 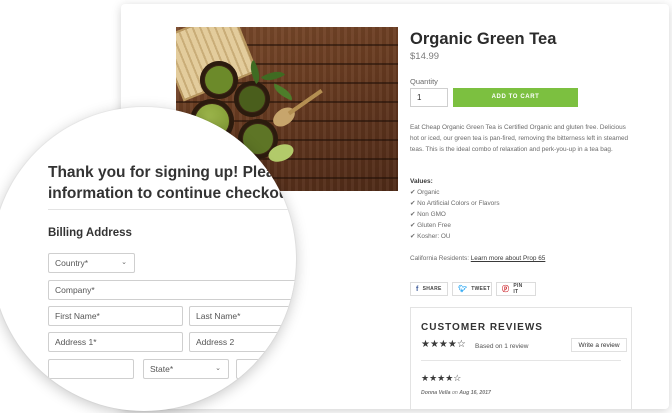 I want to click on product-title: Organic Green Tea, so click(x=483, y=39).